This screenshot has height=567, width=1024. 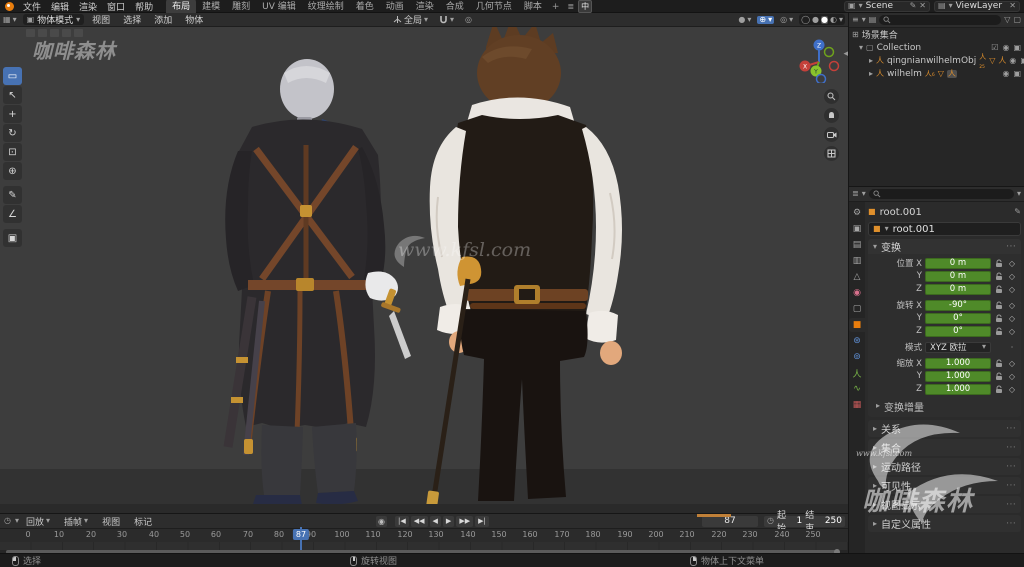 What do you see at coordinates (1012, 60) in the screenshot?
I see `hide-eye-icon: ◉` at bounding box center [1012, 60].